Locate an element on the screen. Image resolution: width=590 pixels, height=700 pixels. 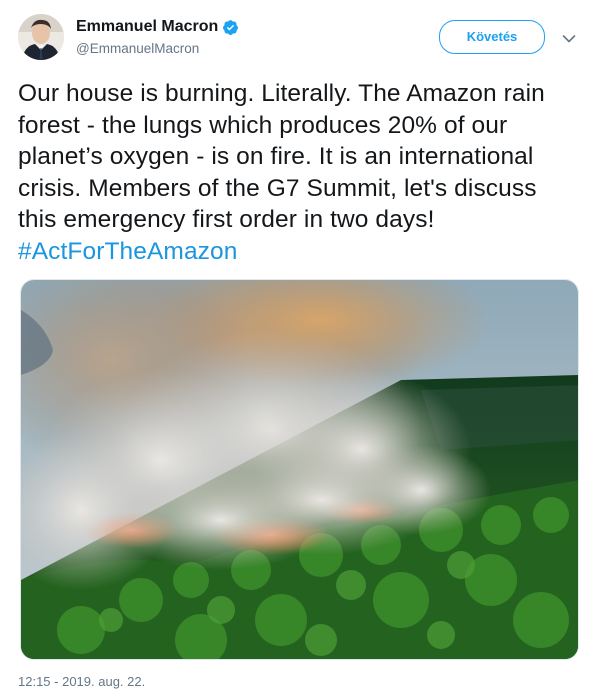
display-name: Emmanuel Macron is located at coordinates (147, 27).